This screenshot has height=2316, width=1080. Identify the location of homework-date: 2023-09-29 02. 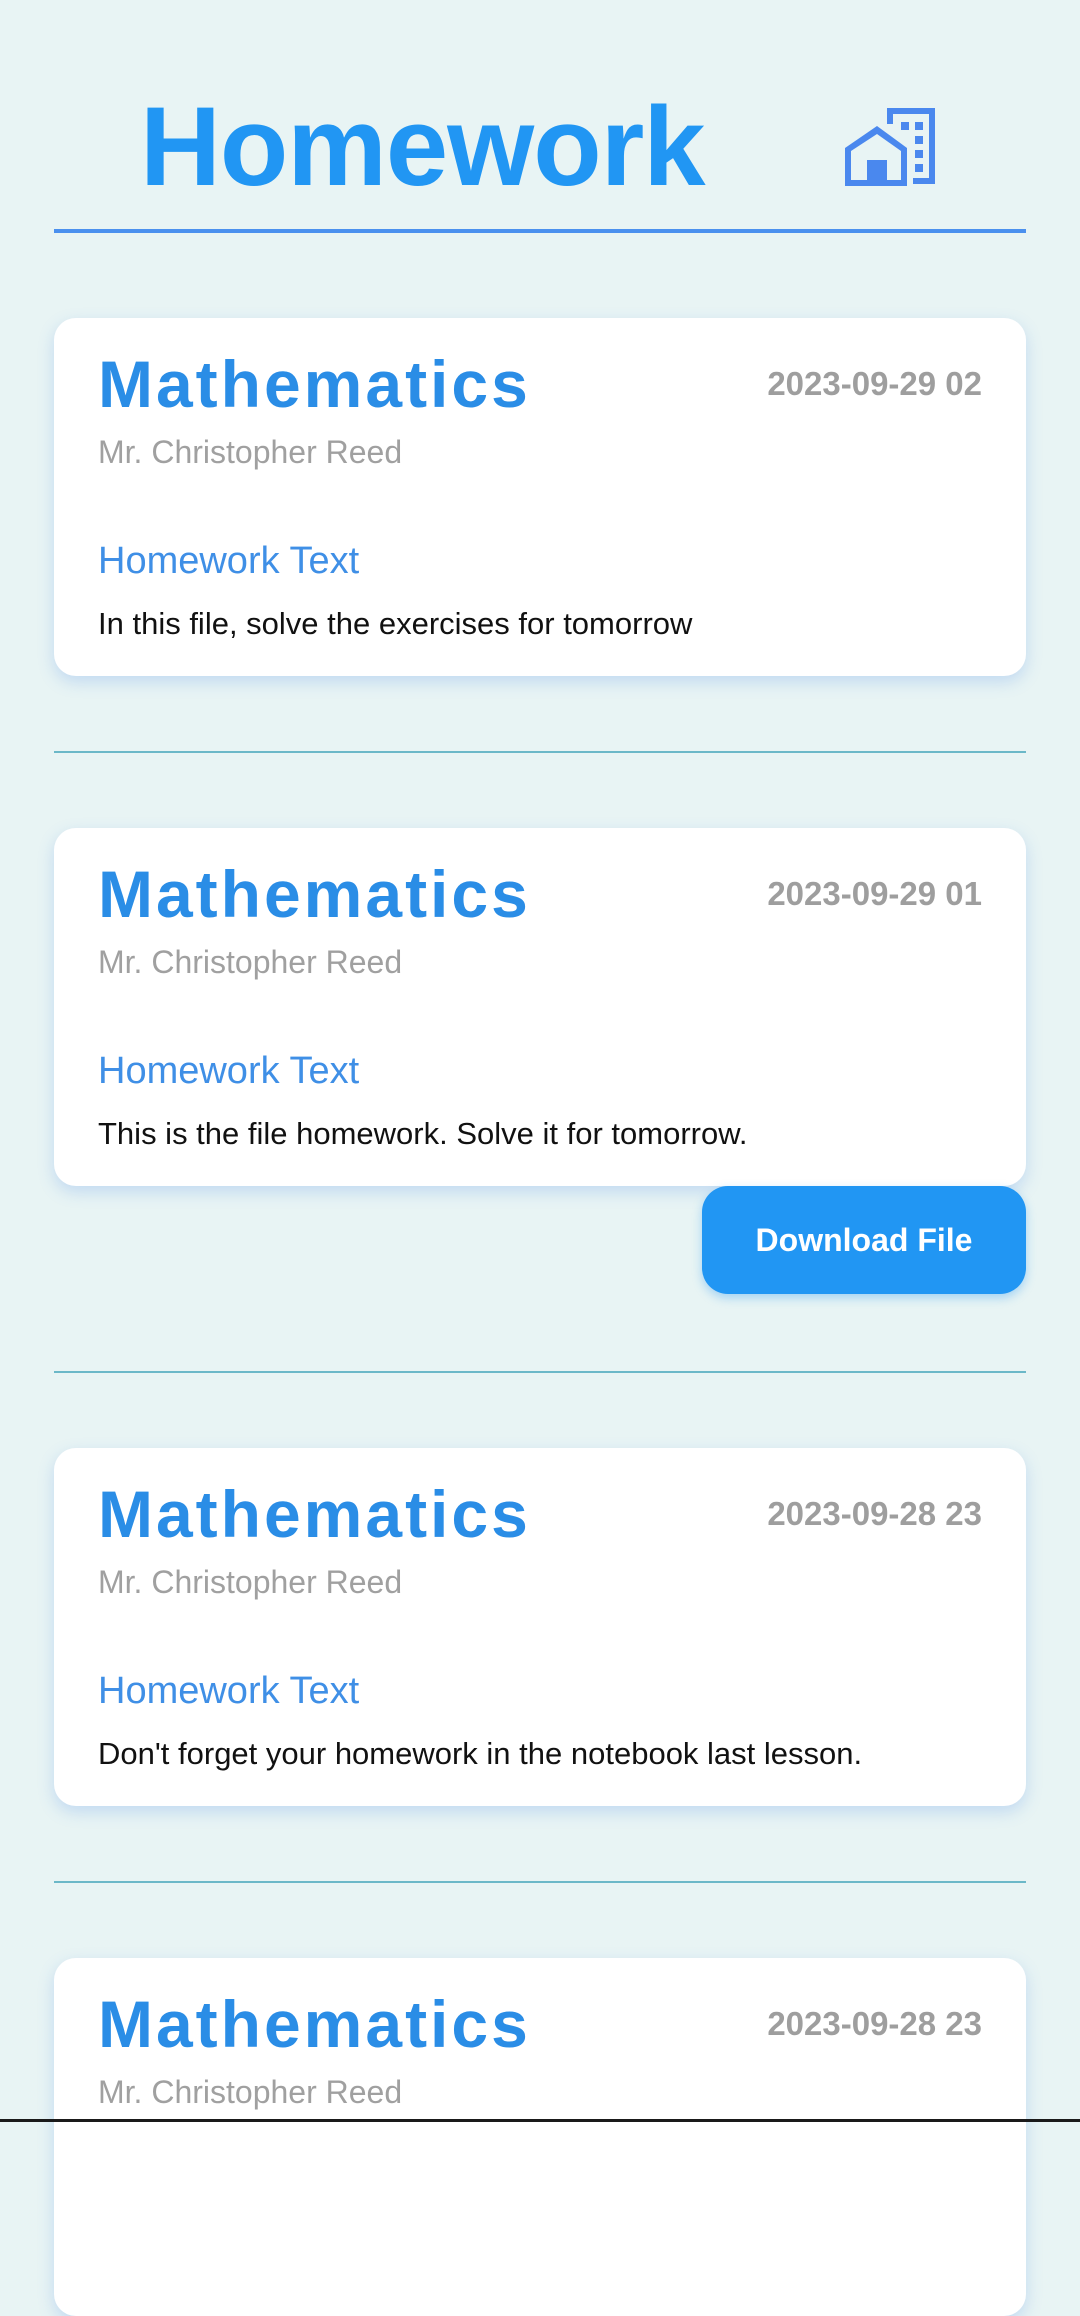
(874, 383).